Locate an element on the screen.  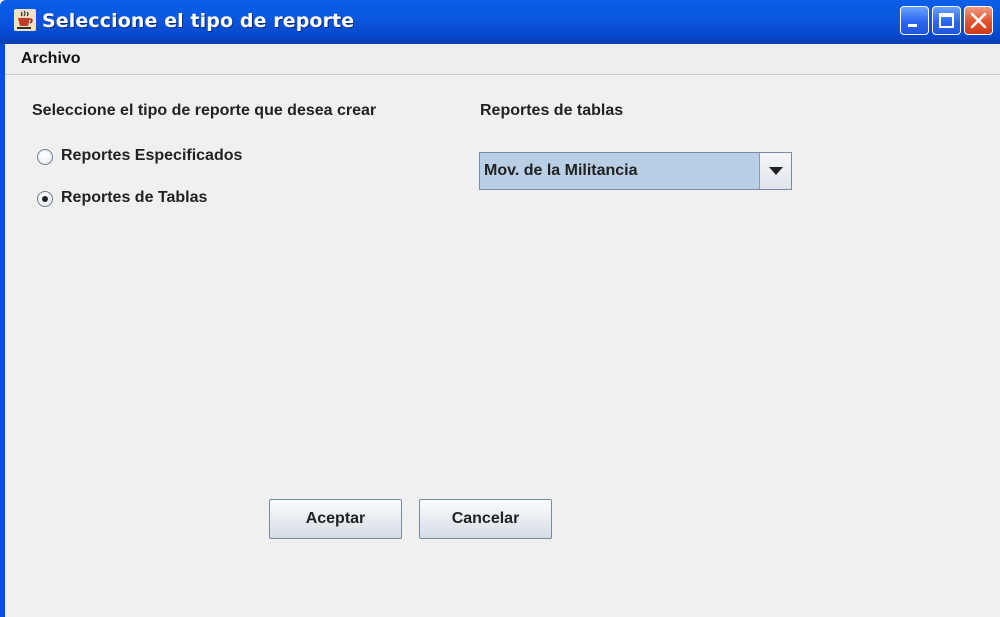
radio-label: Reportes de Tablas is located at coordinates (134, 197).